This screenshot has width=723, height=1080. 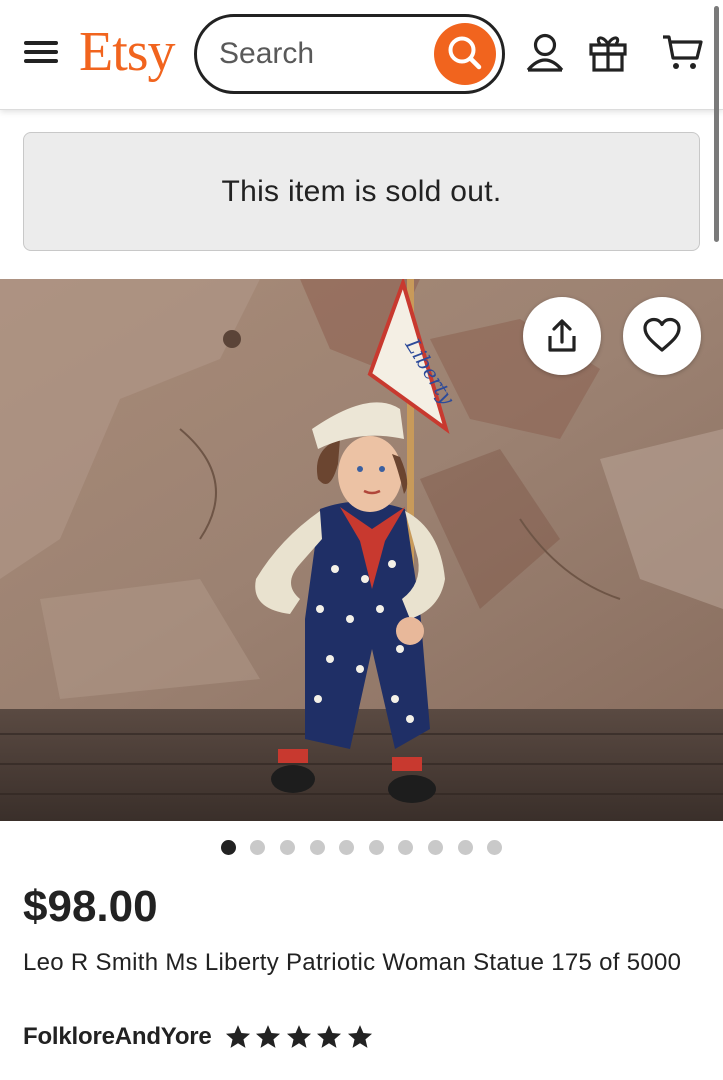 I want to click on shop-row: FolkloreAndYore, so click(x=199, y=1037).